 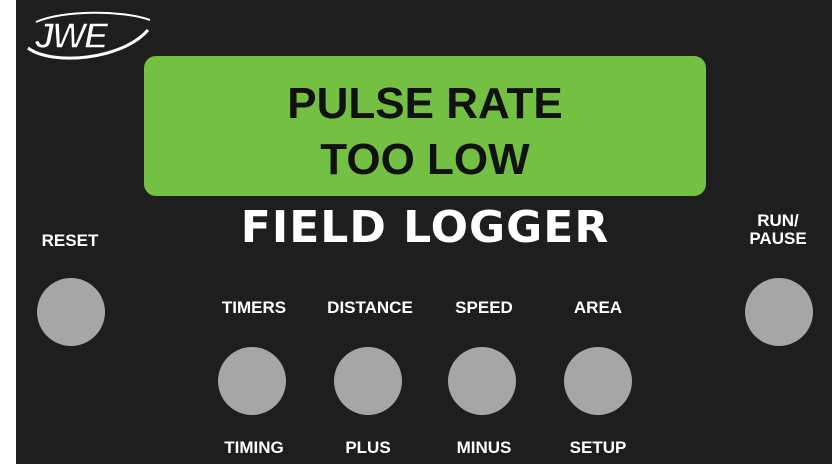 I want to click on timers-label: TIMERS, so click(x=254, y=307).